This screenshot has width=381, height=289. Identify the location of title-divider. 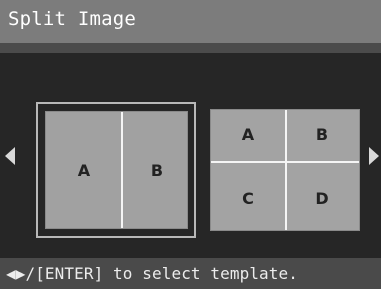
(190, 48).